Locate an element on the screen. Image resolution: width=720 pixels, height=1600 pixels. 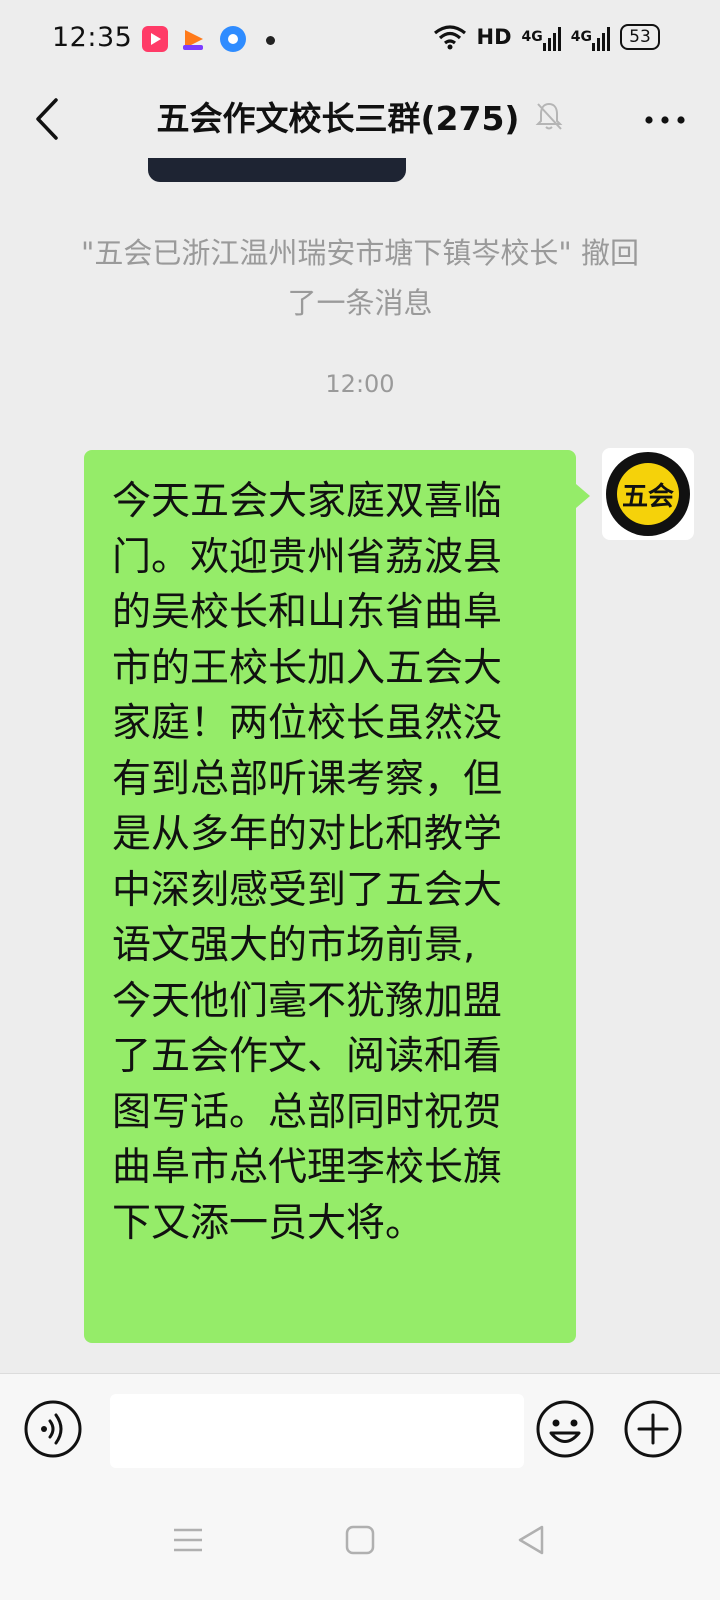
message-line: 今天五会大家庭双喜临 is located at coordinates (307, 501).